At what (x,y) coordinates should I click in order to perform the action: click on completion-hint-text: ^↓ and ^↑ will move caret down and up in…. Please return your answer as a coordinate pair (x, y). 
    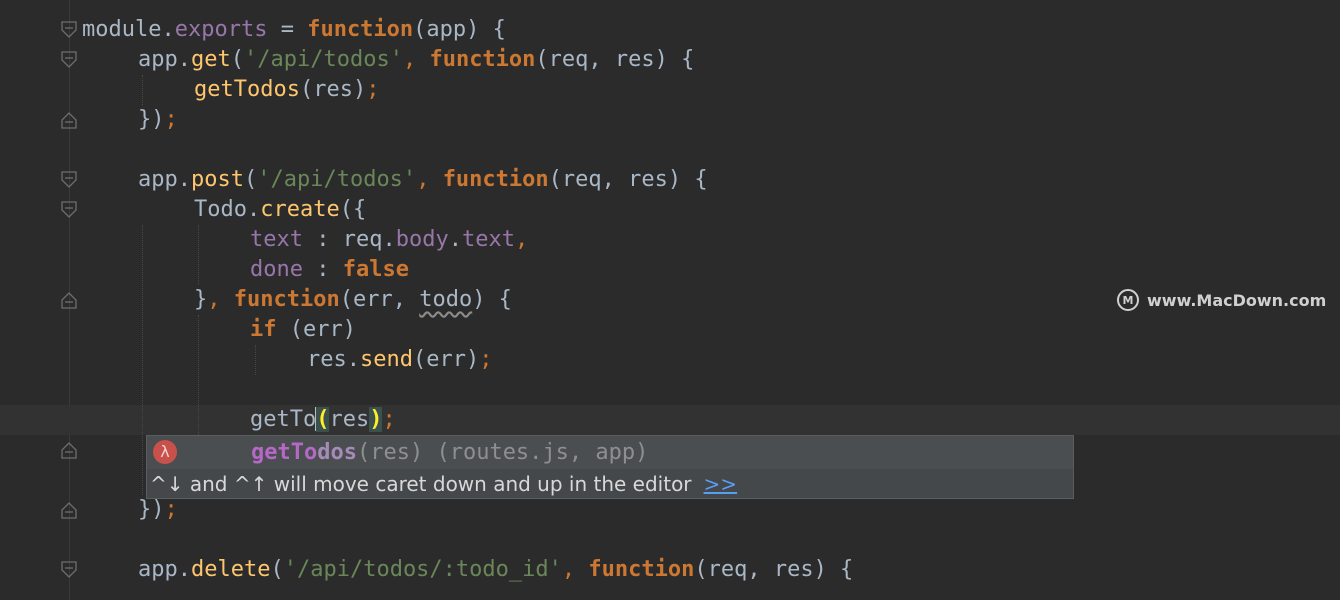
    Looking at the image, I should click on (421, 484).